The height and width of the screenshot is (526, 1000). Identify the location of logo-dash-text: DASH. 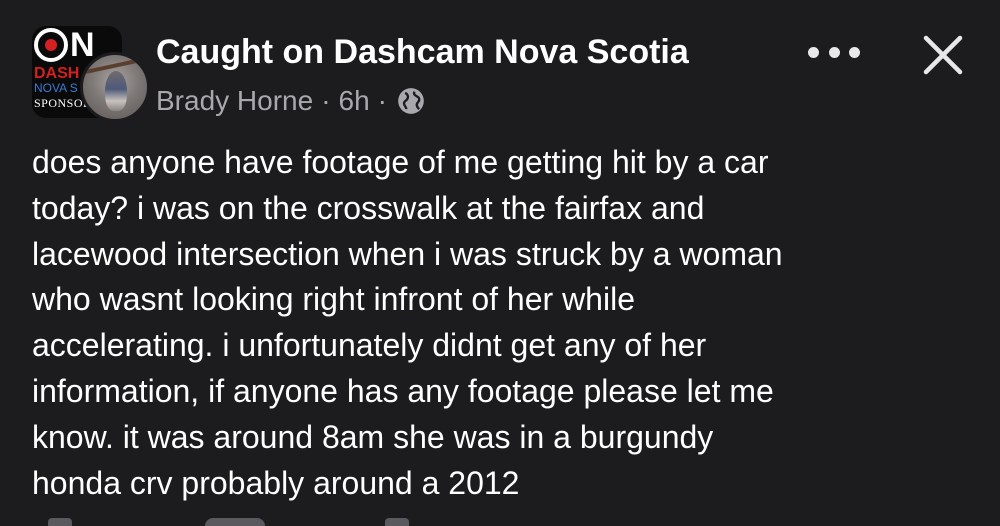
(57, 73).